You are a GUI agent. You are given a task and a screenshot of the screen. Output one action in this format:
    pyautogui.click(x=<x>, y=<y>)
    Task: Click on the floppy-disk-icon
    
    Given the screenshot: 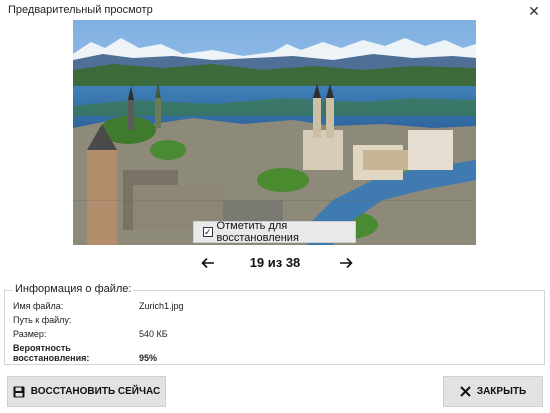 What is the action you would take?
    pyautogui.click(x=19, y=392)
    